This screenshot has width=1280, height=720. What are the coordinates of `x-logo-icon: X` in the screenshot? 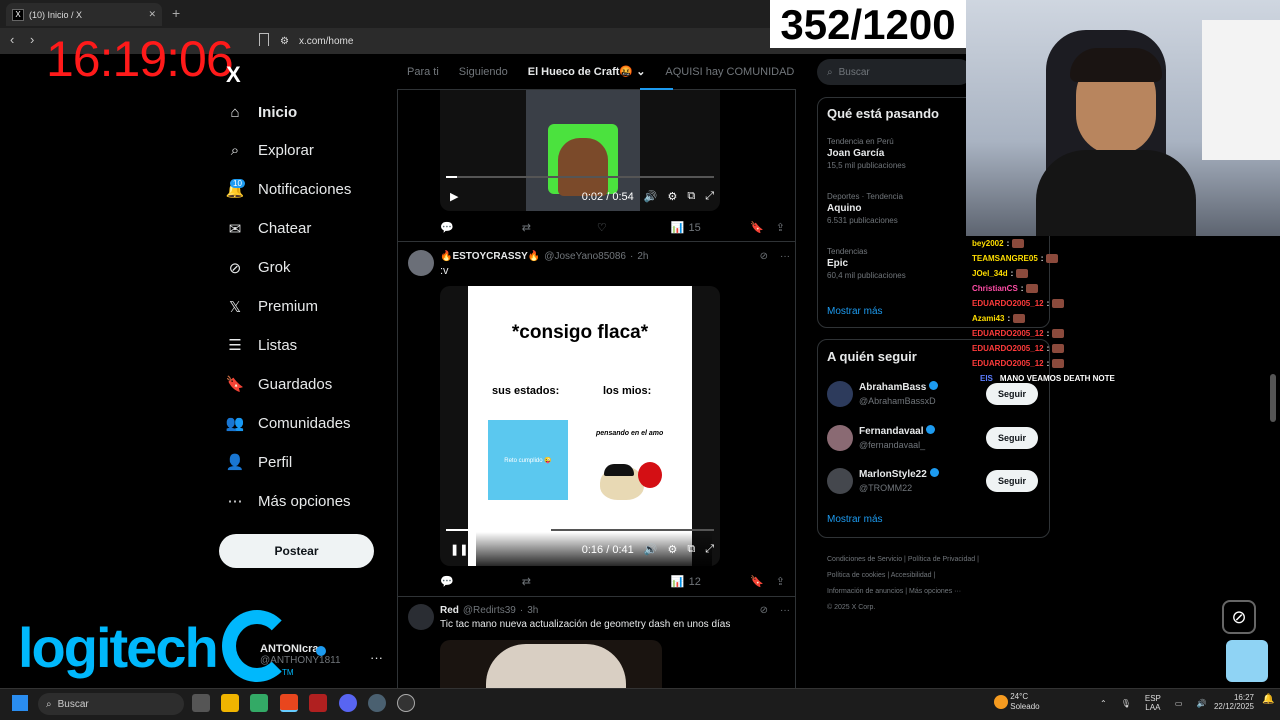 It's located at (233, 75).